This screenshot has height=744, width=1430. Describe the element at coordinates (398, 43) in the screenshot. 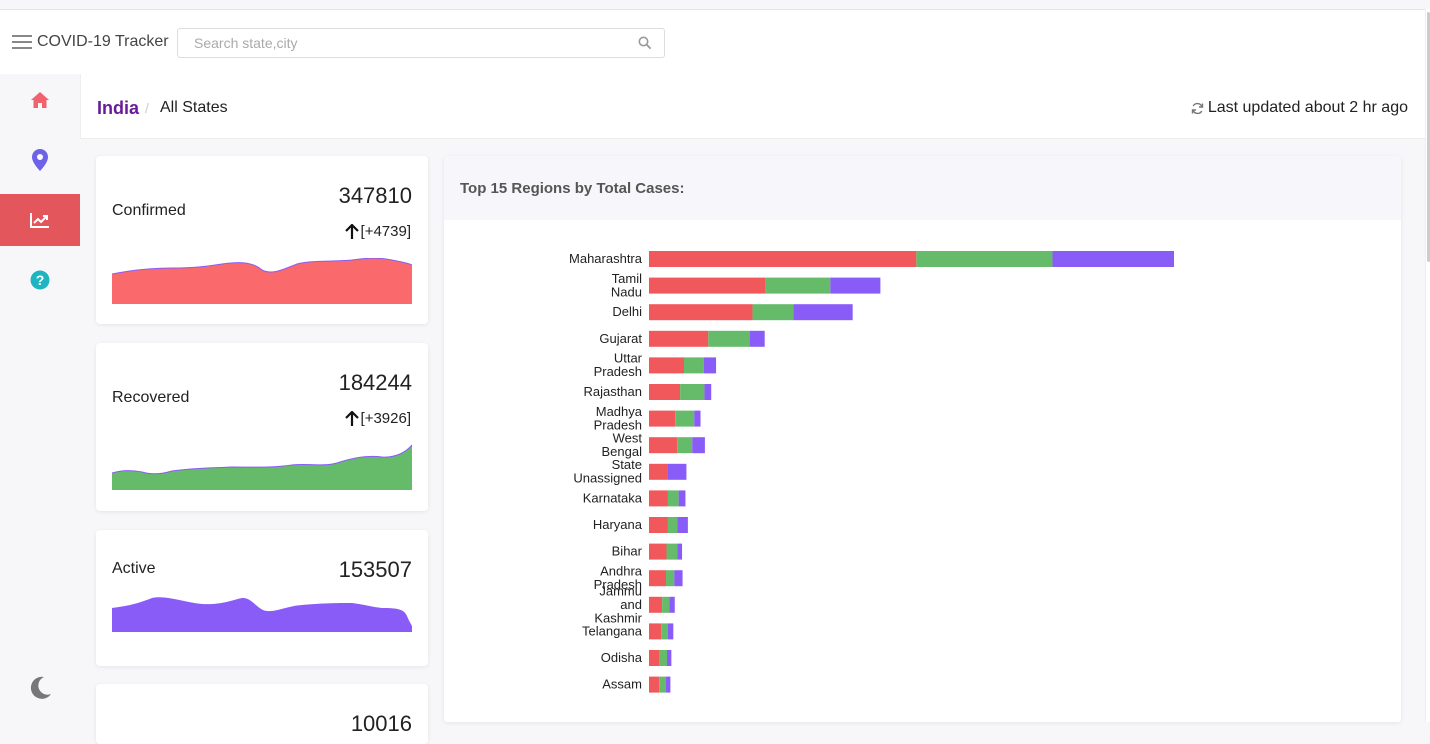

I see `search-input` at that location.